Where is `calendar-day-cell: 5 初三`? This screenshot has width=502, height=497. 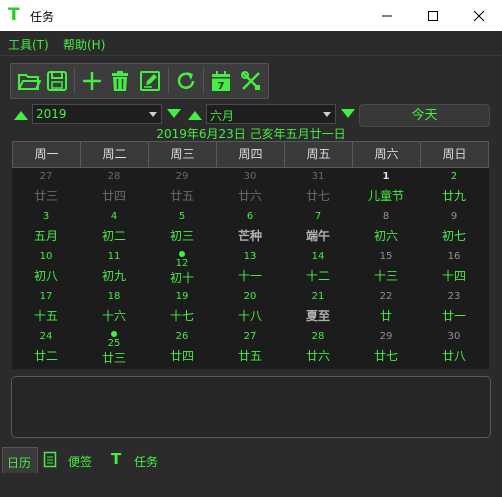
calendar-day-cell: 5 初三 is located at coordinates (182, 228).